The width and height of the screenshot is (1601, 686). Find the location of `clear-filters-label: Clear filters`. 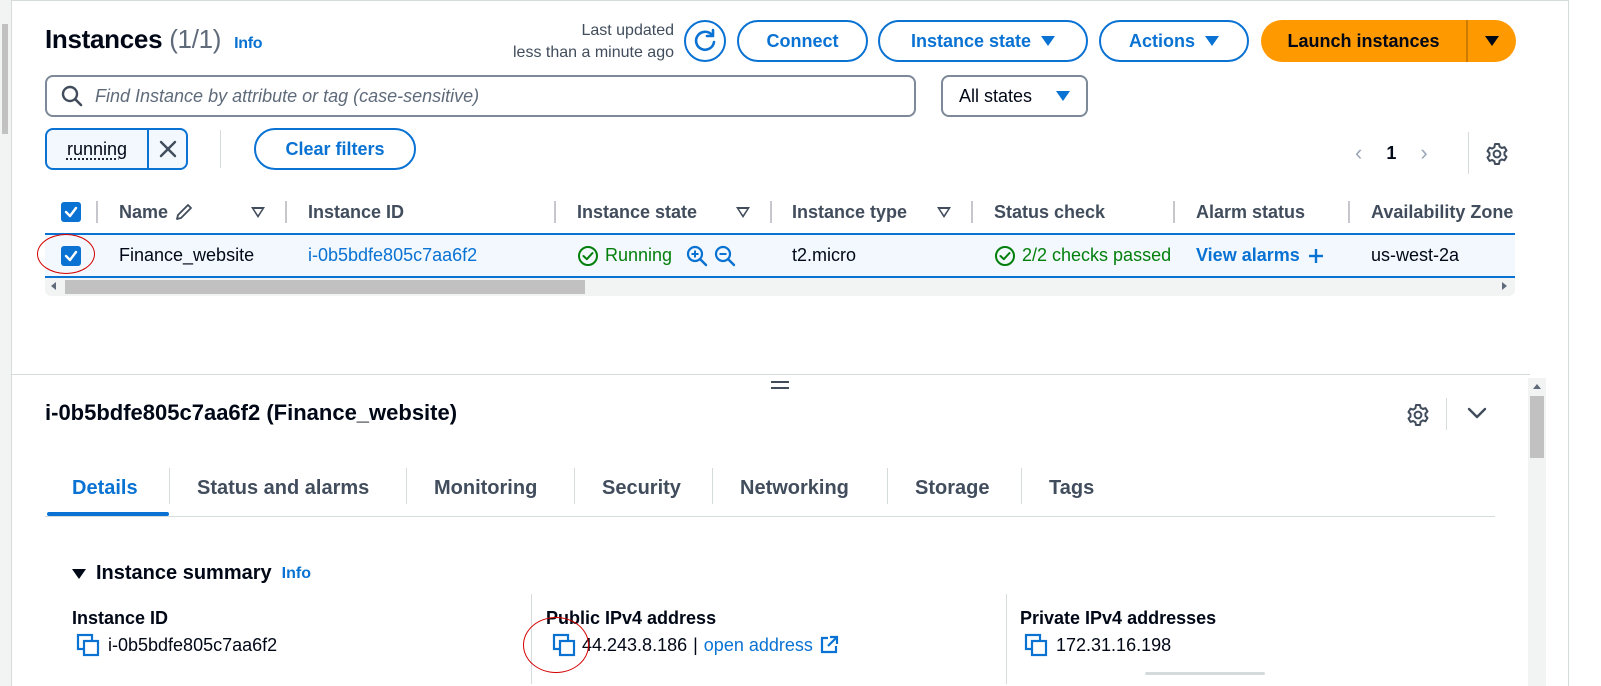

clear-filters-label: Clear filters is located at coordinates (335, 148).